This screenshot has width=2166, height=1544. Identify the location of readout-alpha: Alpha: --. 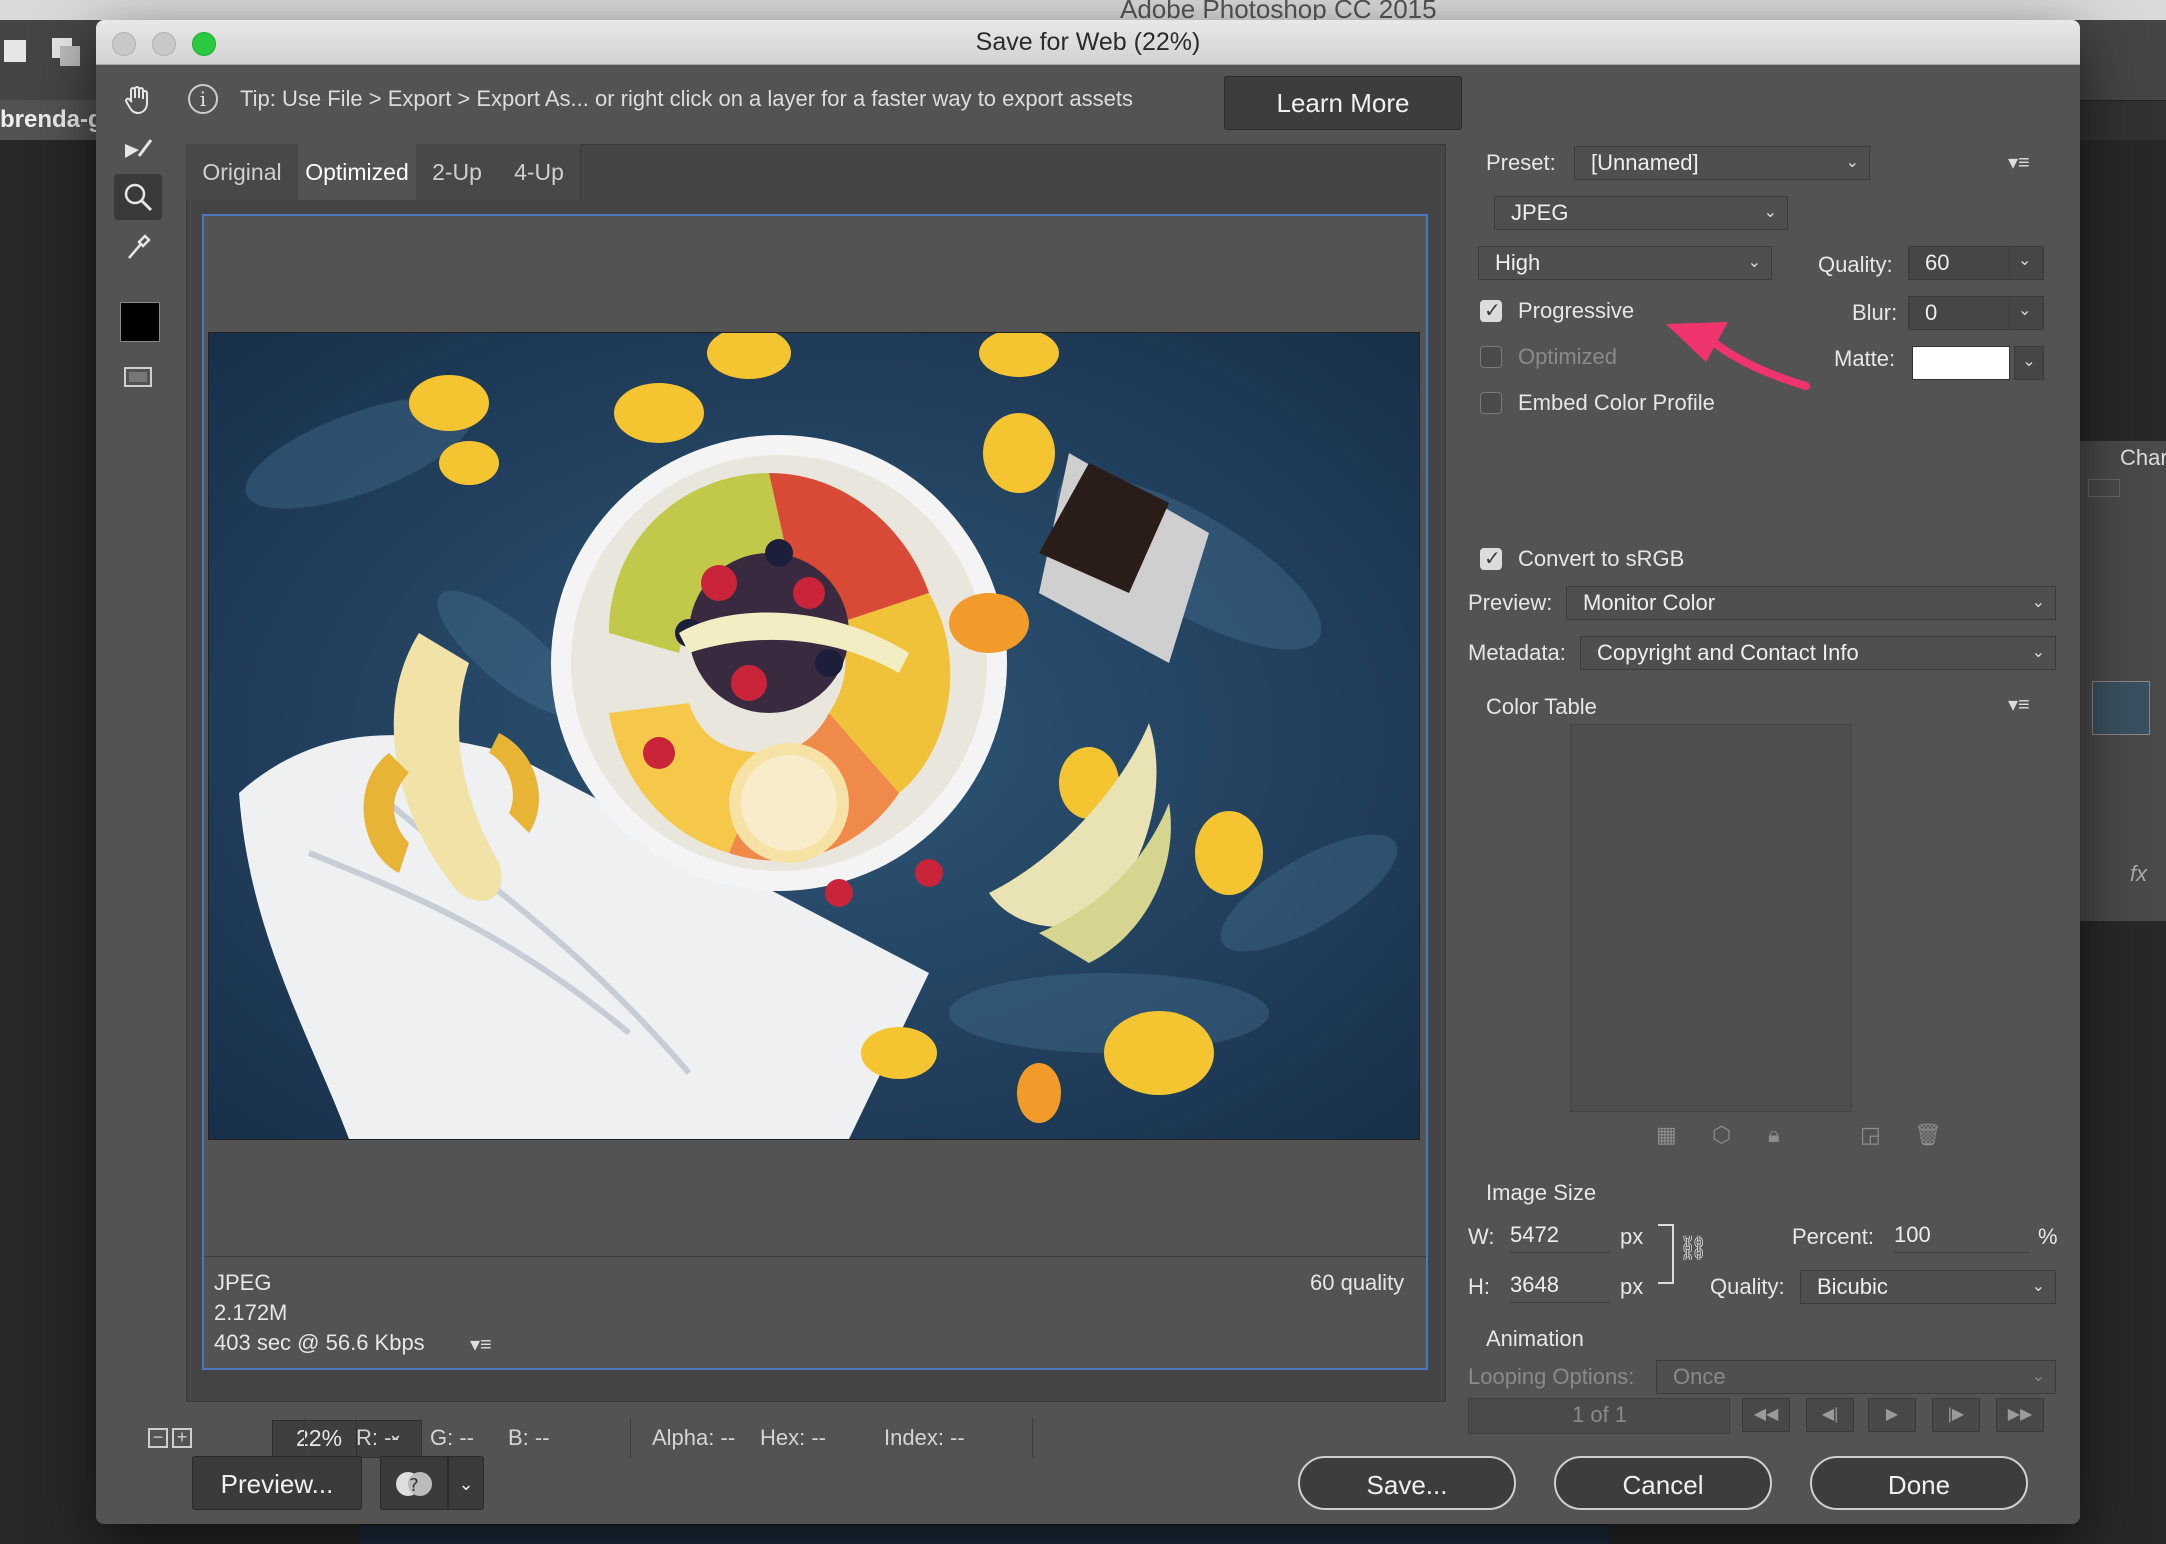
(694, 1437).